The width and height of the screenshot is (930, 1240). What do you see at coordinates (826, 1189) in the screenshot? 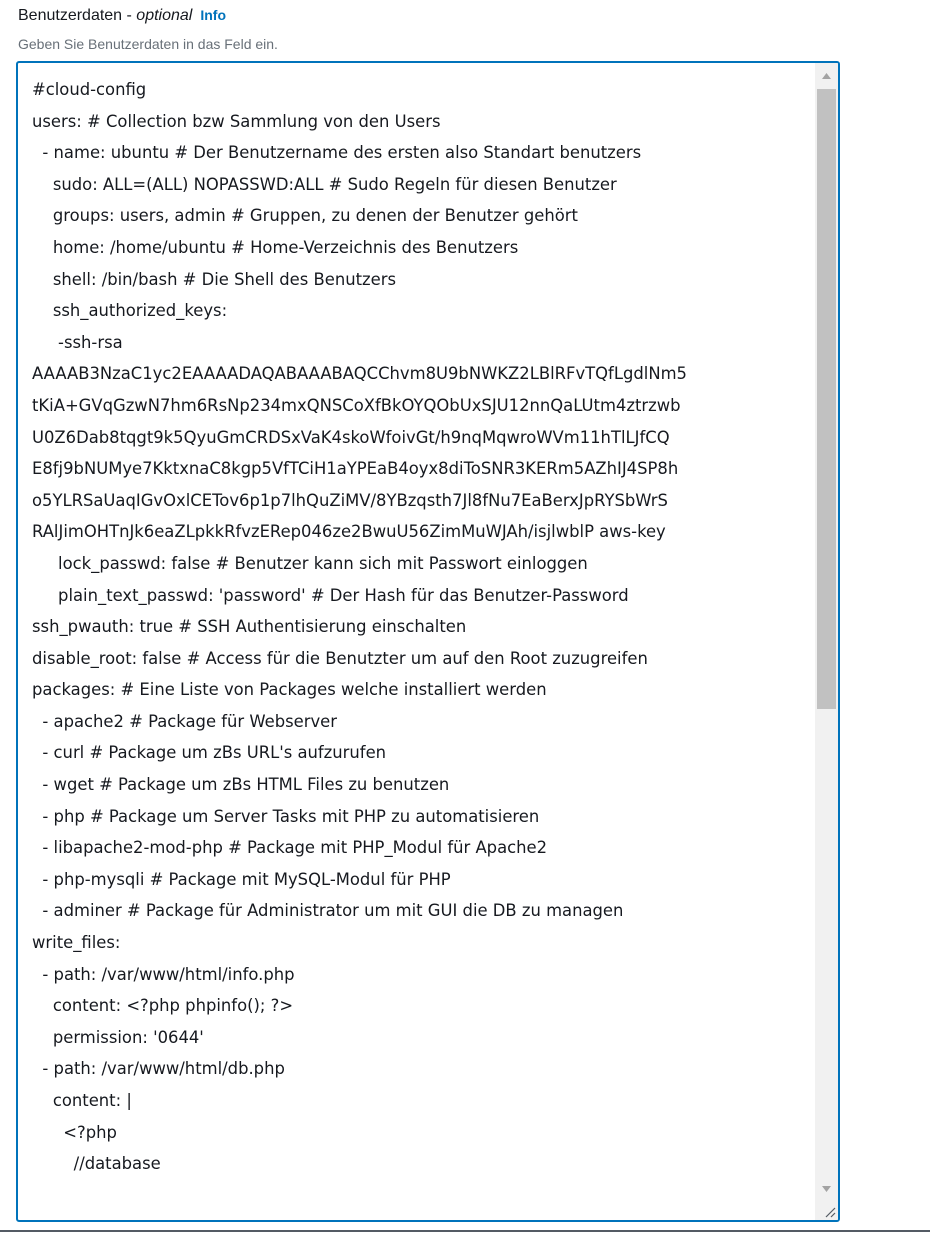
I see `scroll-down-icon` at bounding box center [826, 1189].